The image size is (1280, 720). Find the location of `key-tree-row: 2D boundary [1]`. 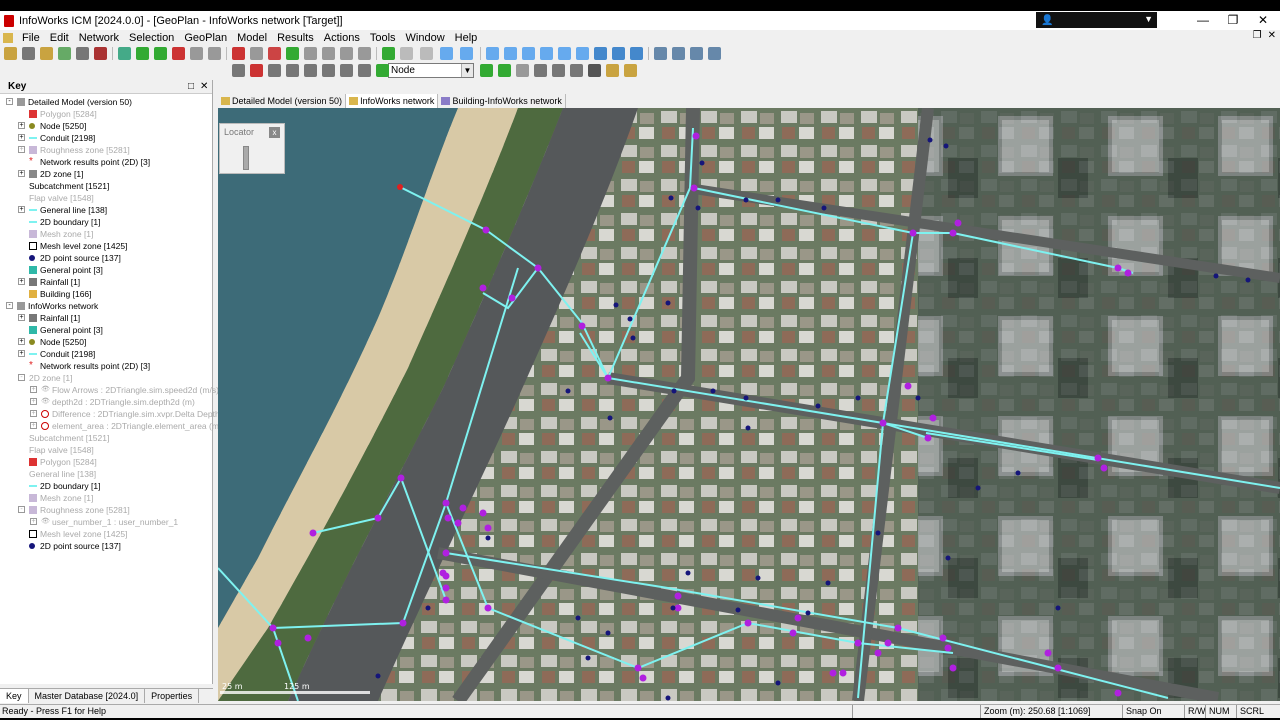

key-tree-row: 2D boundary [1] is located at coordinates (106, 222).